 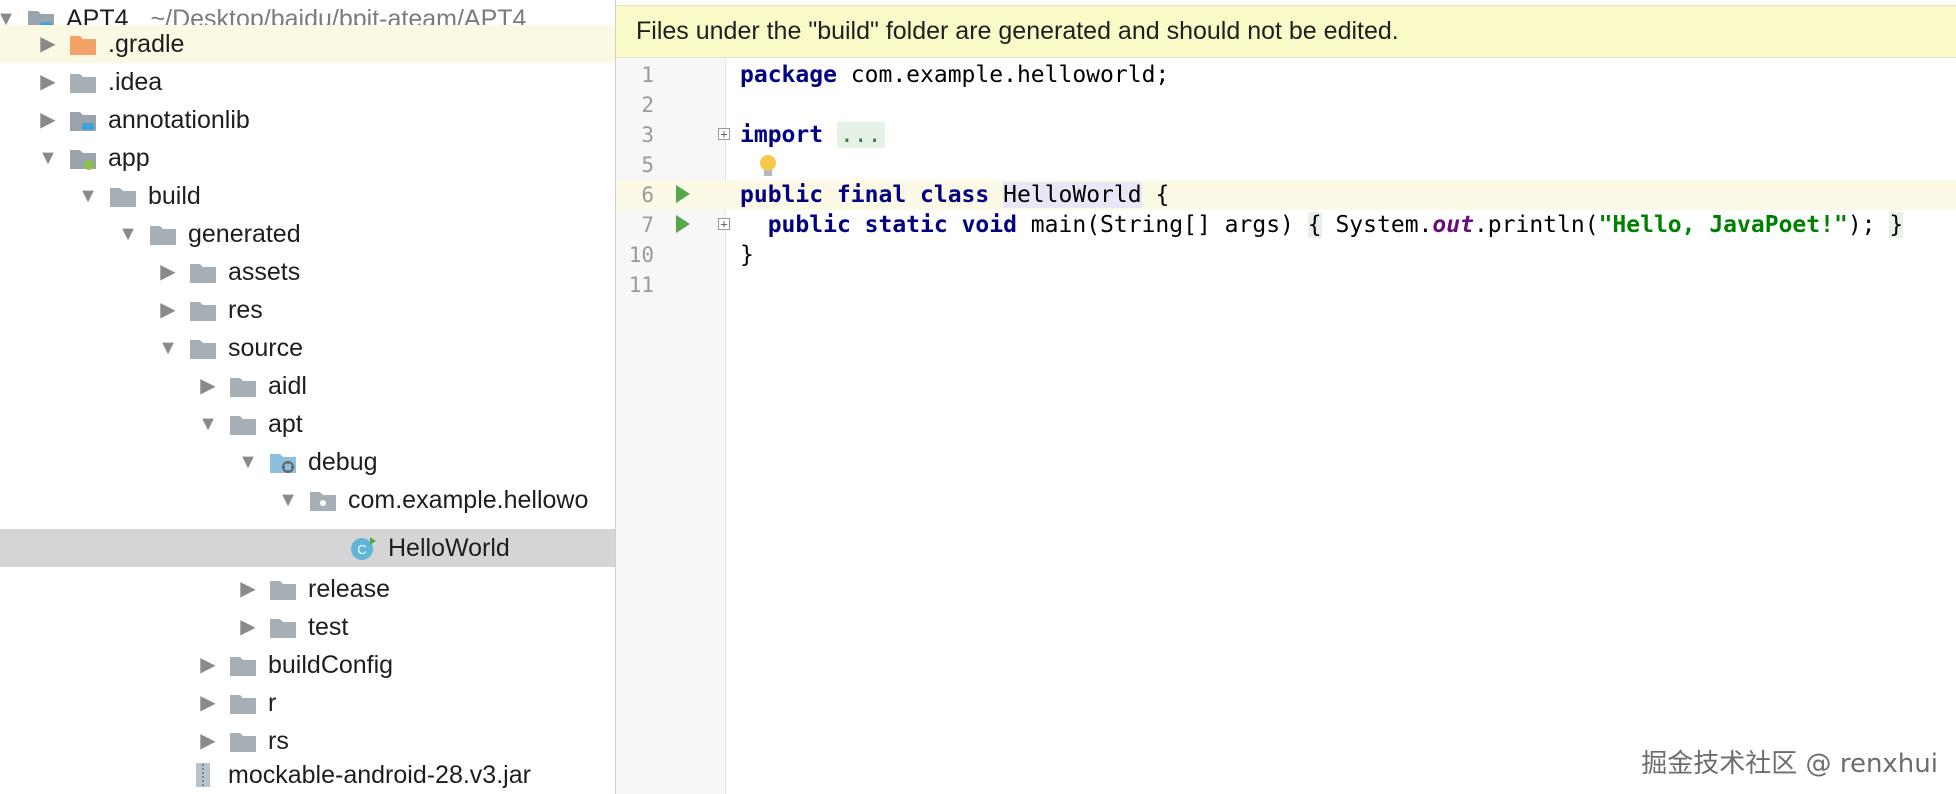 I want to click on tree-item-label: build, so click(x=174, y=195).